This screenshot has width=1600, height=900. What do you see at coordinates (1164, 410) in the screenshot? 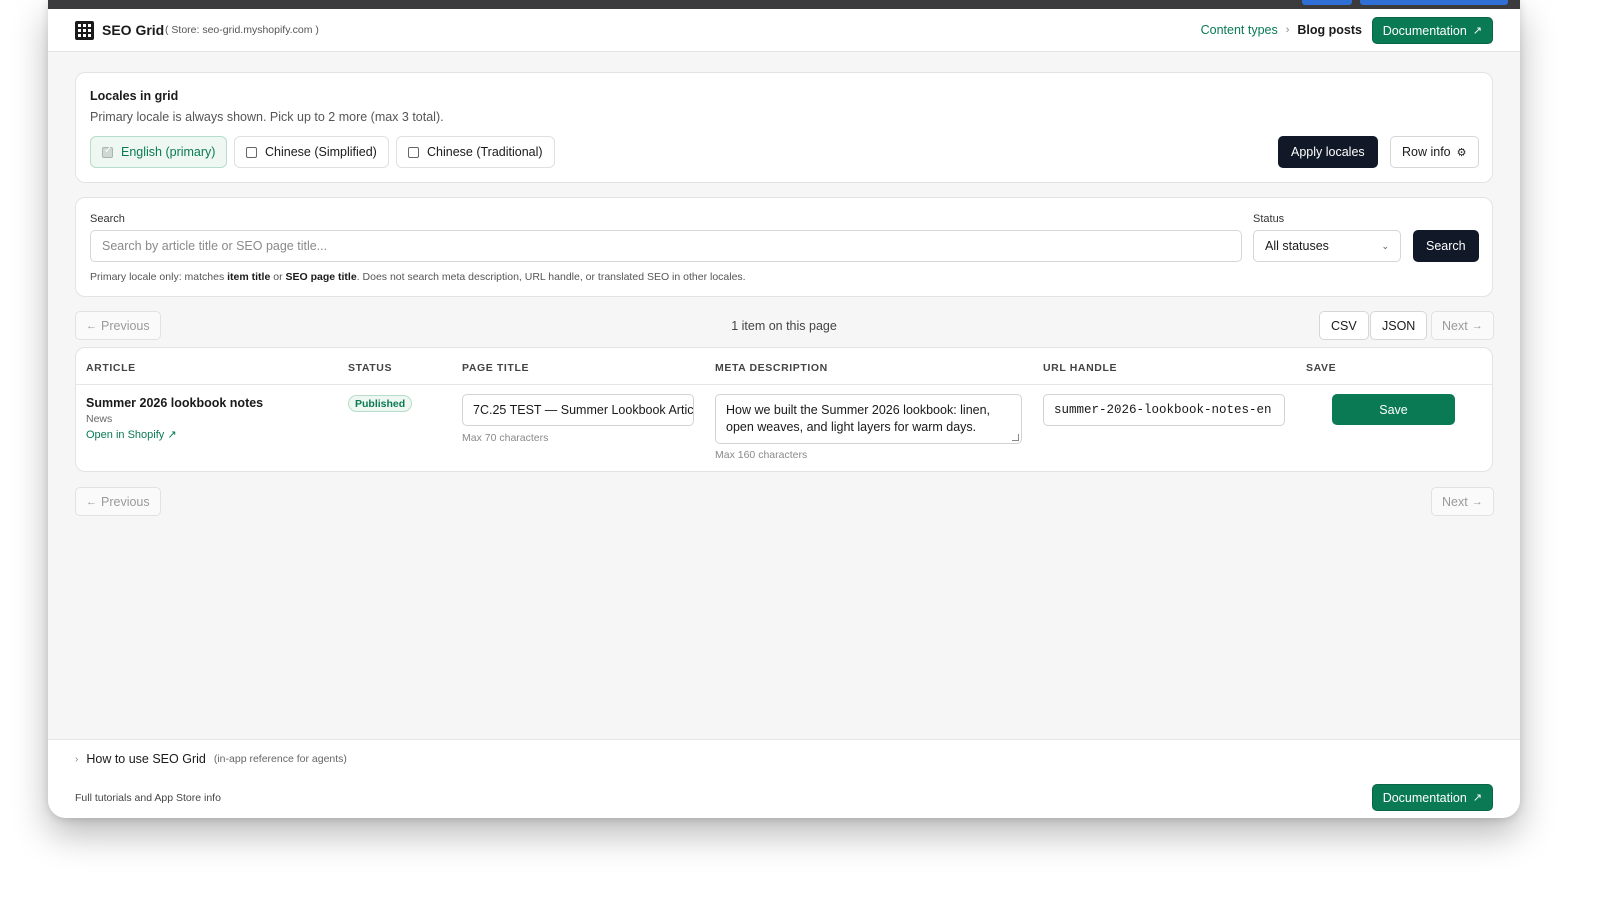
I see `url-handle-input: summer-2026-lookbook-notes-en` at bounding box center [1164, 410].